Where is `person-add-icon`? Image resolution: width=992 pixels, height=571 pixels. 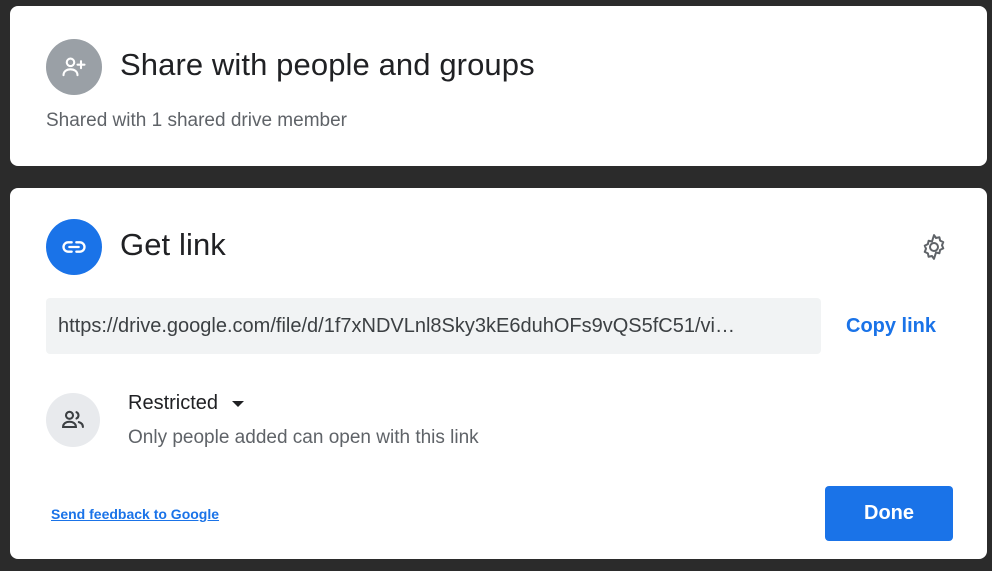
person-add-icon is located at coordinates (74, 67).